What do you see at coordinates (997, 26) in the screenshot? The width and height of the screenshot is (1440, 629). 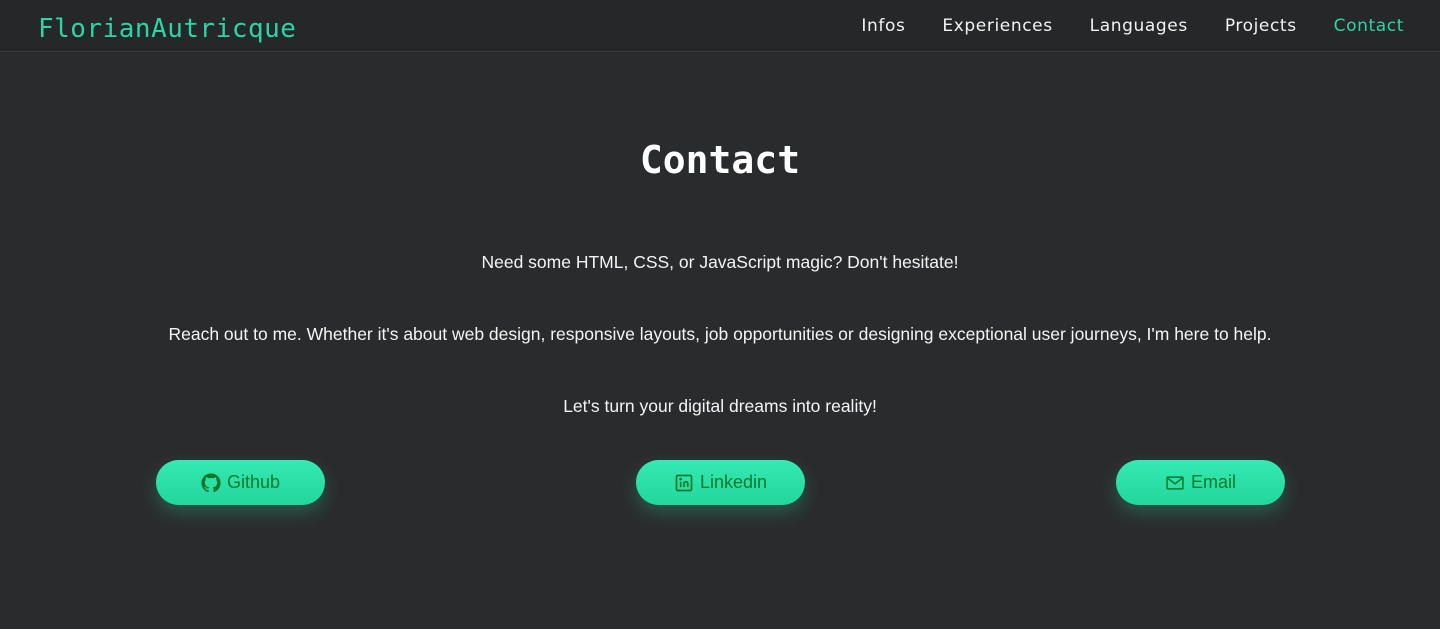 I see `nav-item-experiences: Experiences` at bounding box center [997, 26].